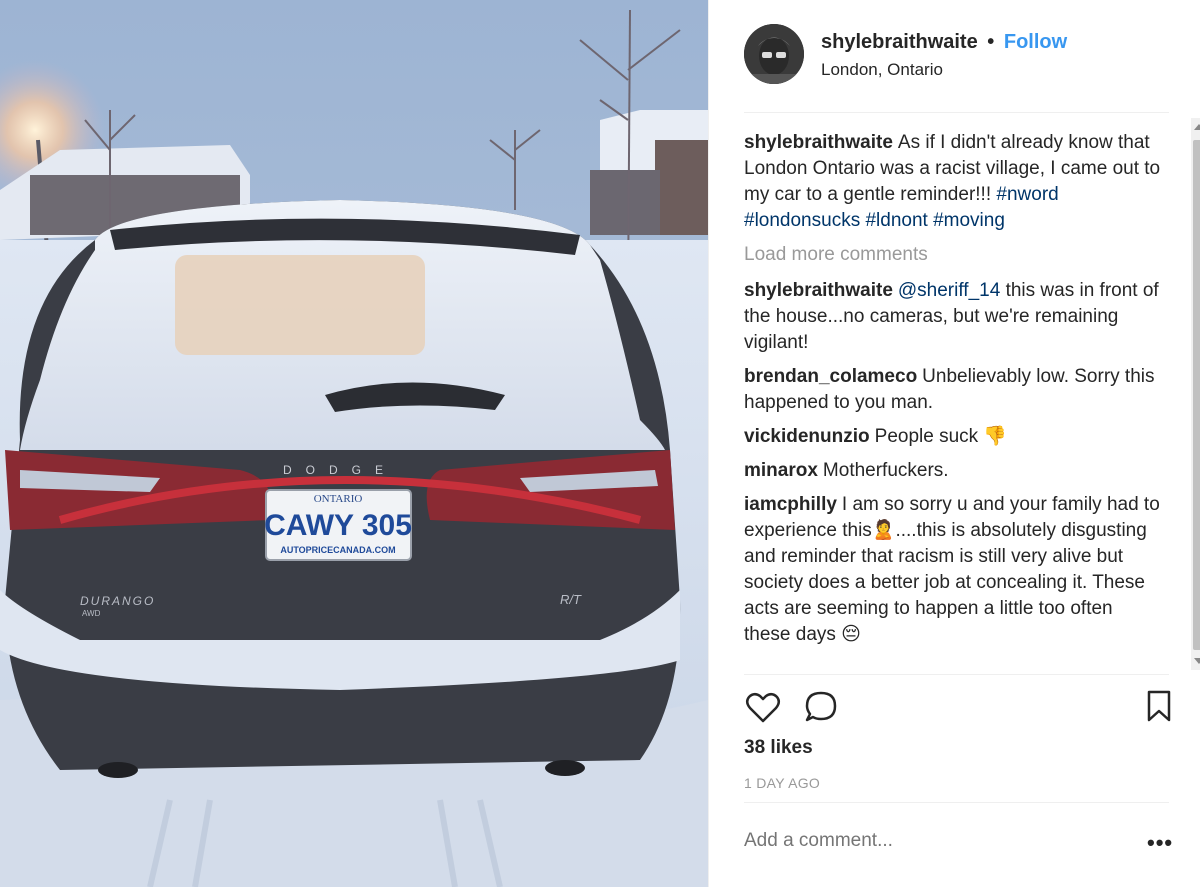 Image resolution: width=1200 pixels, height=887 pixels. What do you see at coordinates (830, 376) in the screenshot?
I see `comment-username: brendan_colameco` at bounding box center [830, 376].